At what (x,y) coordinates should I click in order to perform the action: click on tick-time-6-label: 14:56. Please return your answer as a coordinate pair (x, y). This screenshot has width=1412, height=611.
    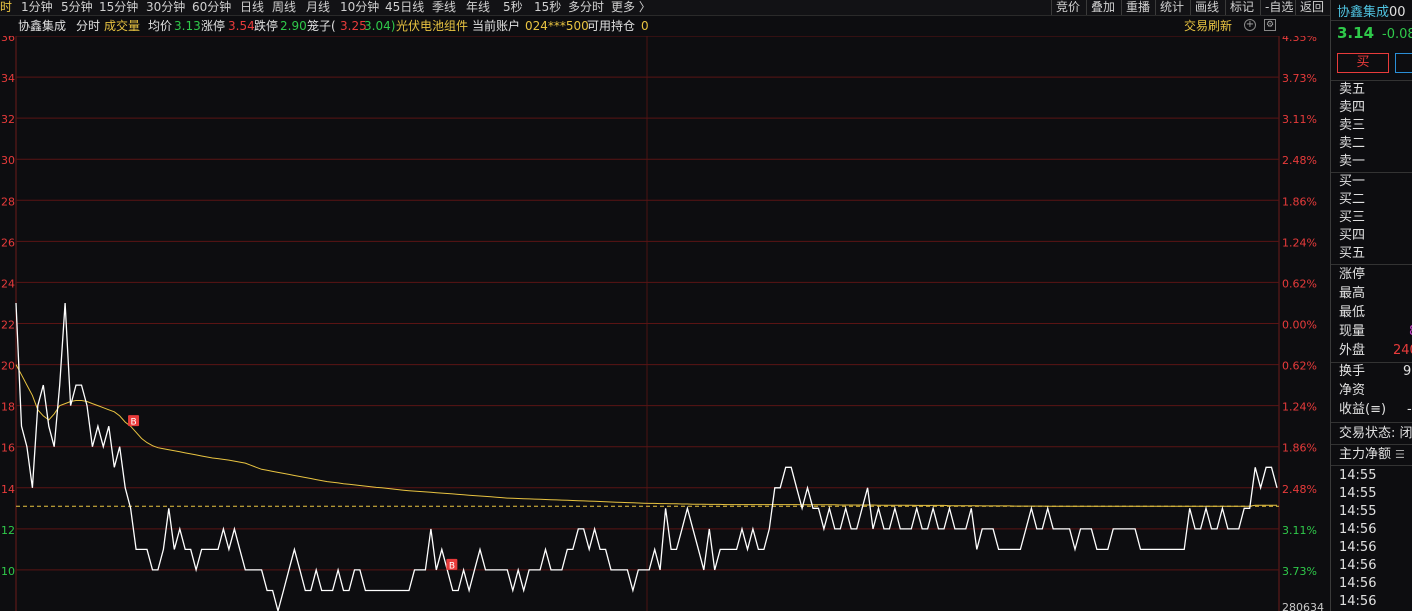
    Looking at the image, I should click on (1358, 583).